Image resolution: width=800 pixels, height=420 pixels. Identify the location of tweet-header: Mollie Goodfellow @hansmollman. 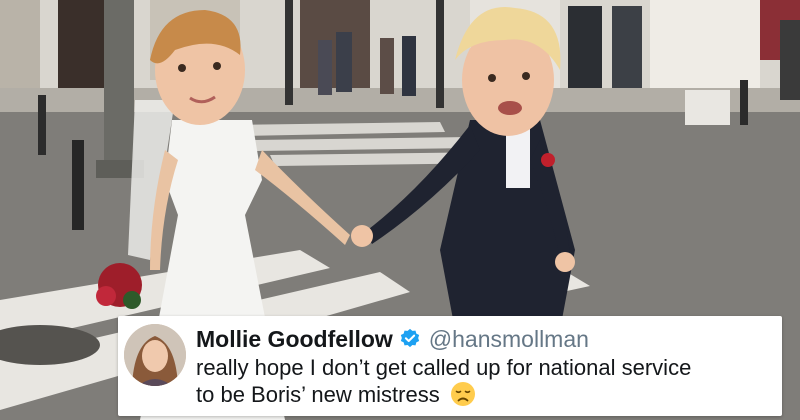
(392, 339).